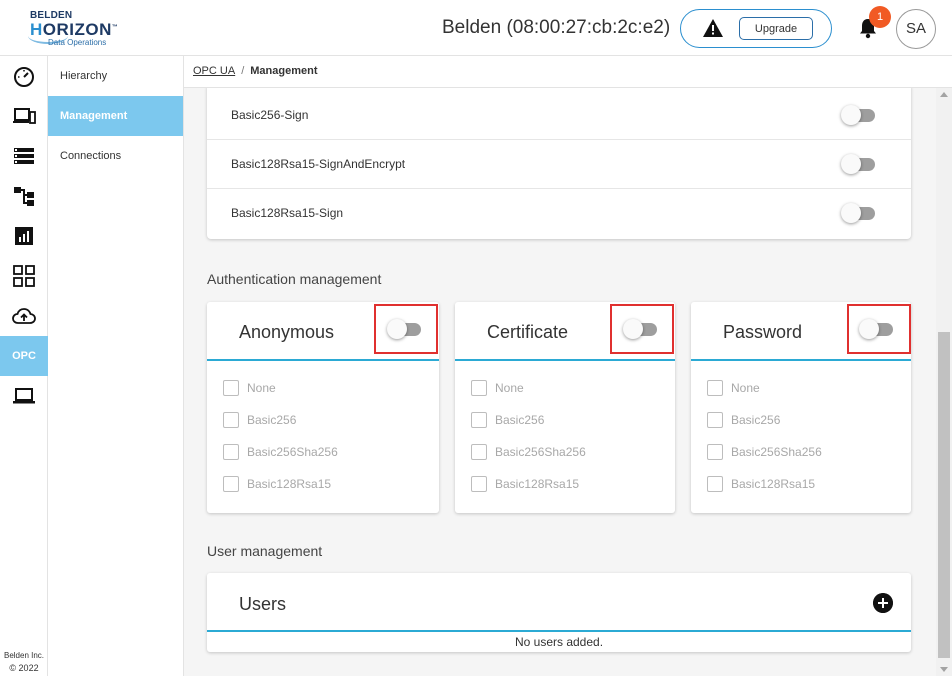  What do you see at coordinates (559, 602) in the screenshot?
I see `users-card-header: Users` at bounding box center [559, 602].